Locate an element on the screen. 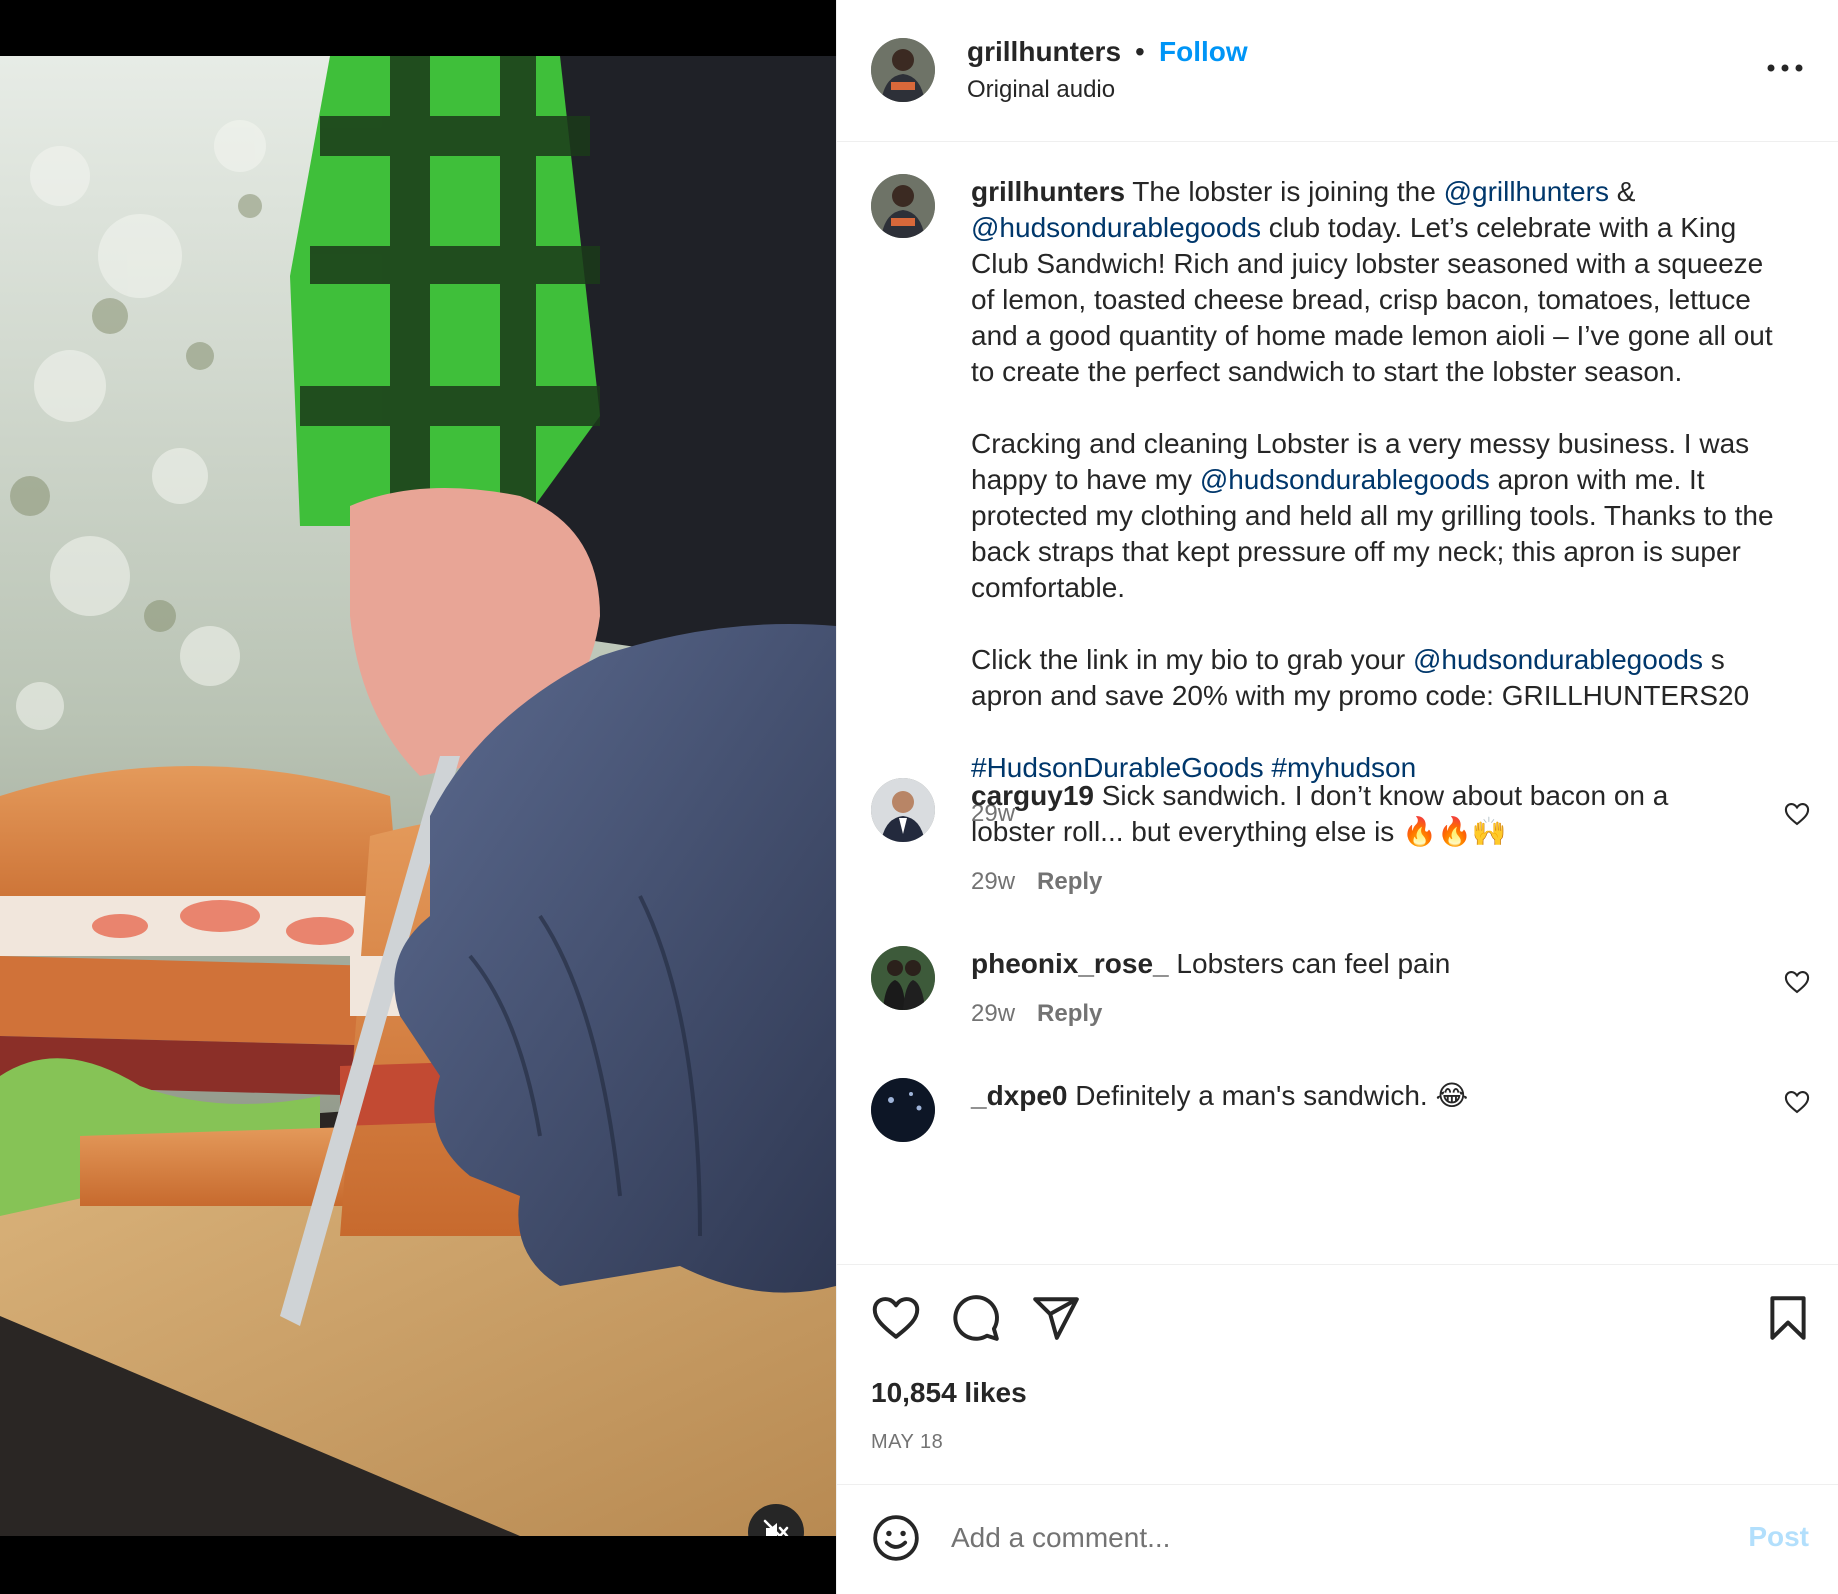 Image resolution: width=1838 pixels, height=1594 pixels. comment-text: Definitely a man's sandwich. 😂 is located at coordinates (1268, 1095).